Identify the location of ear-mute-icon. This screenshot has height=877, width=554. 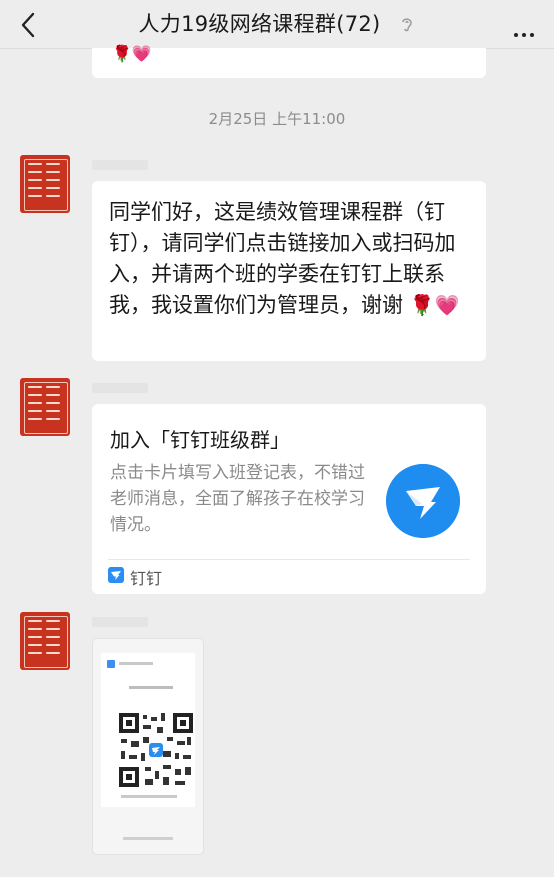
(406, 25).